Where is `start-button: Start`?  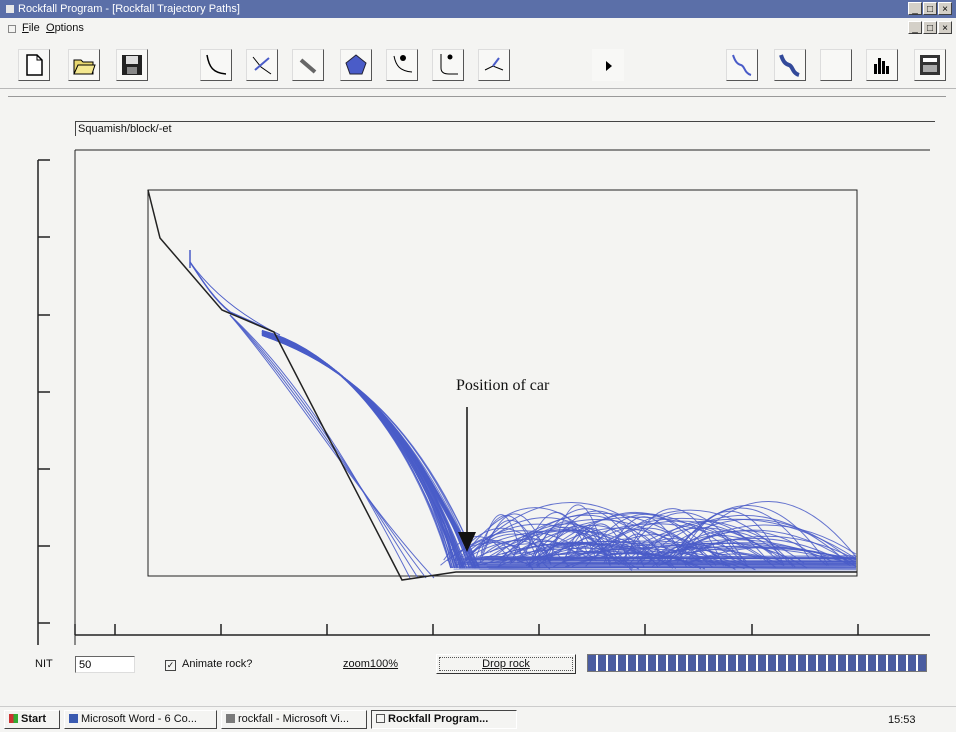
start-button: Start is located at coordinates (32, 719).